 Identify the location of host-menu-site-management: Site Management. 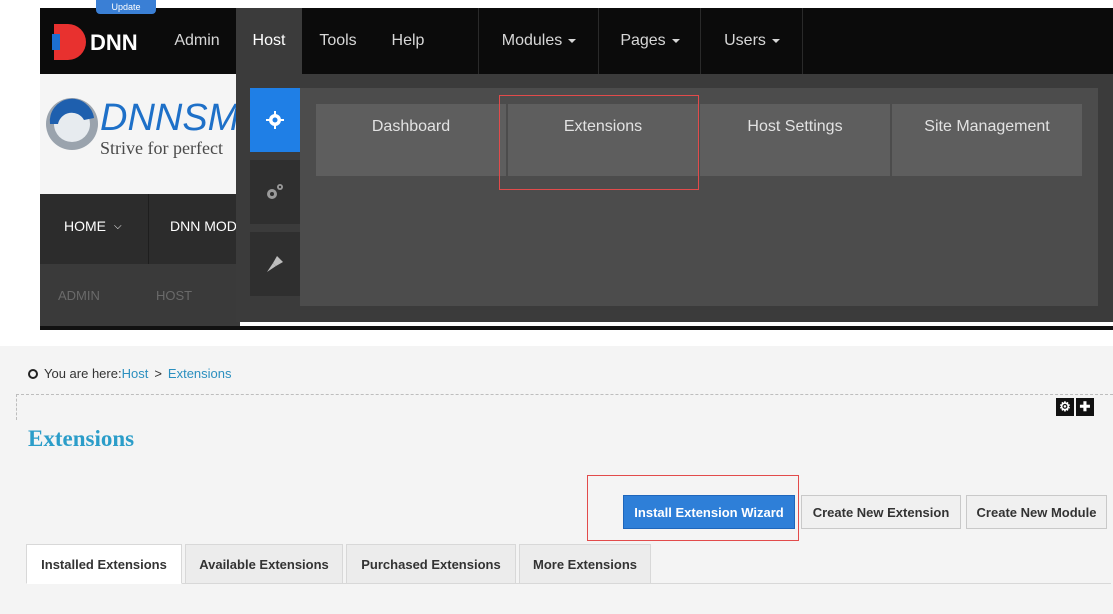
(987, 140).